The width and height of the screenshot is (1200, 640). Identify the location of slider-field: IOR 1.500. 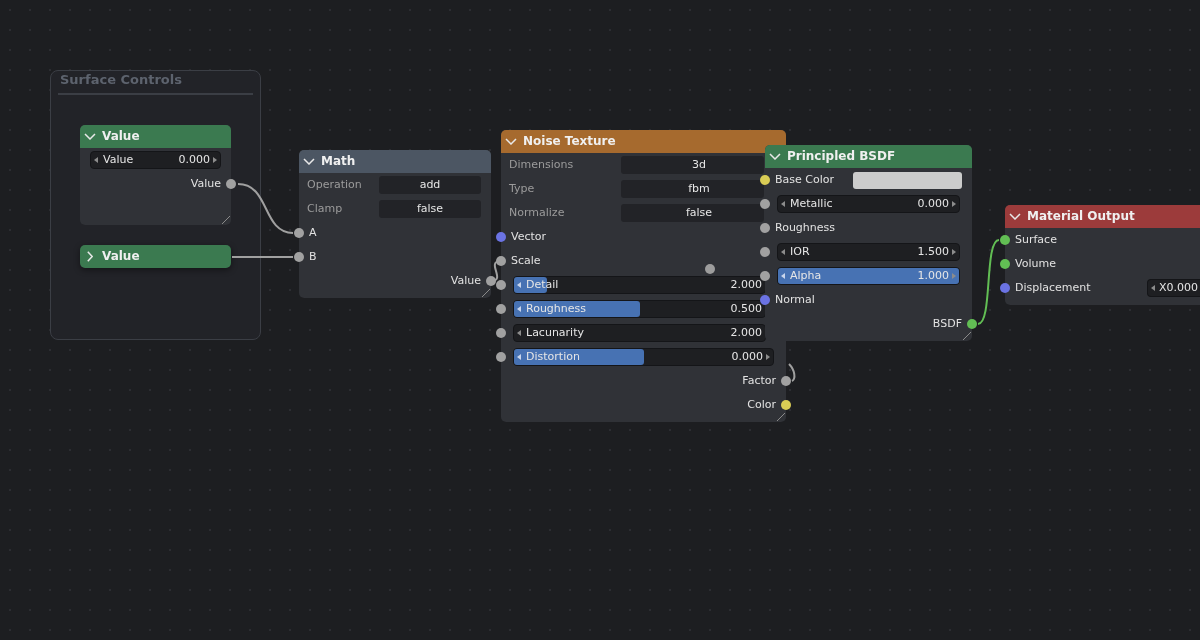
(868, 252).